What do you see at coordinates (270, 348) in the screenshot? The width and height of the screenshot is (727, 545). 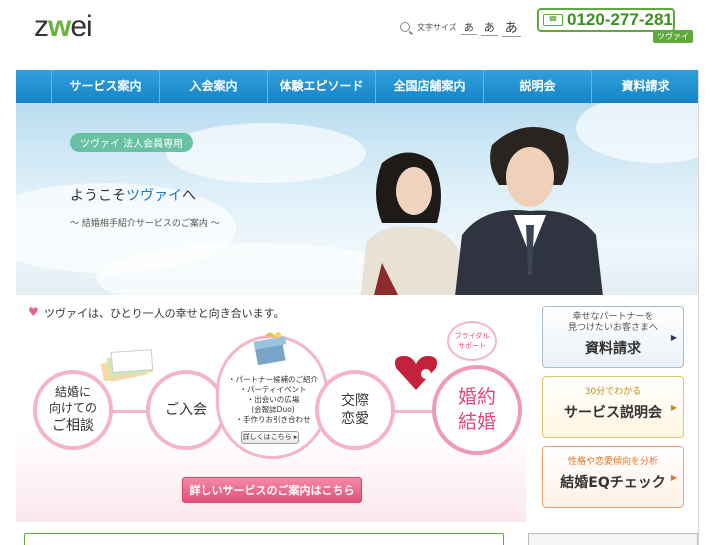 I see `gift-box-icon` at bounding box center [270, 348].